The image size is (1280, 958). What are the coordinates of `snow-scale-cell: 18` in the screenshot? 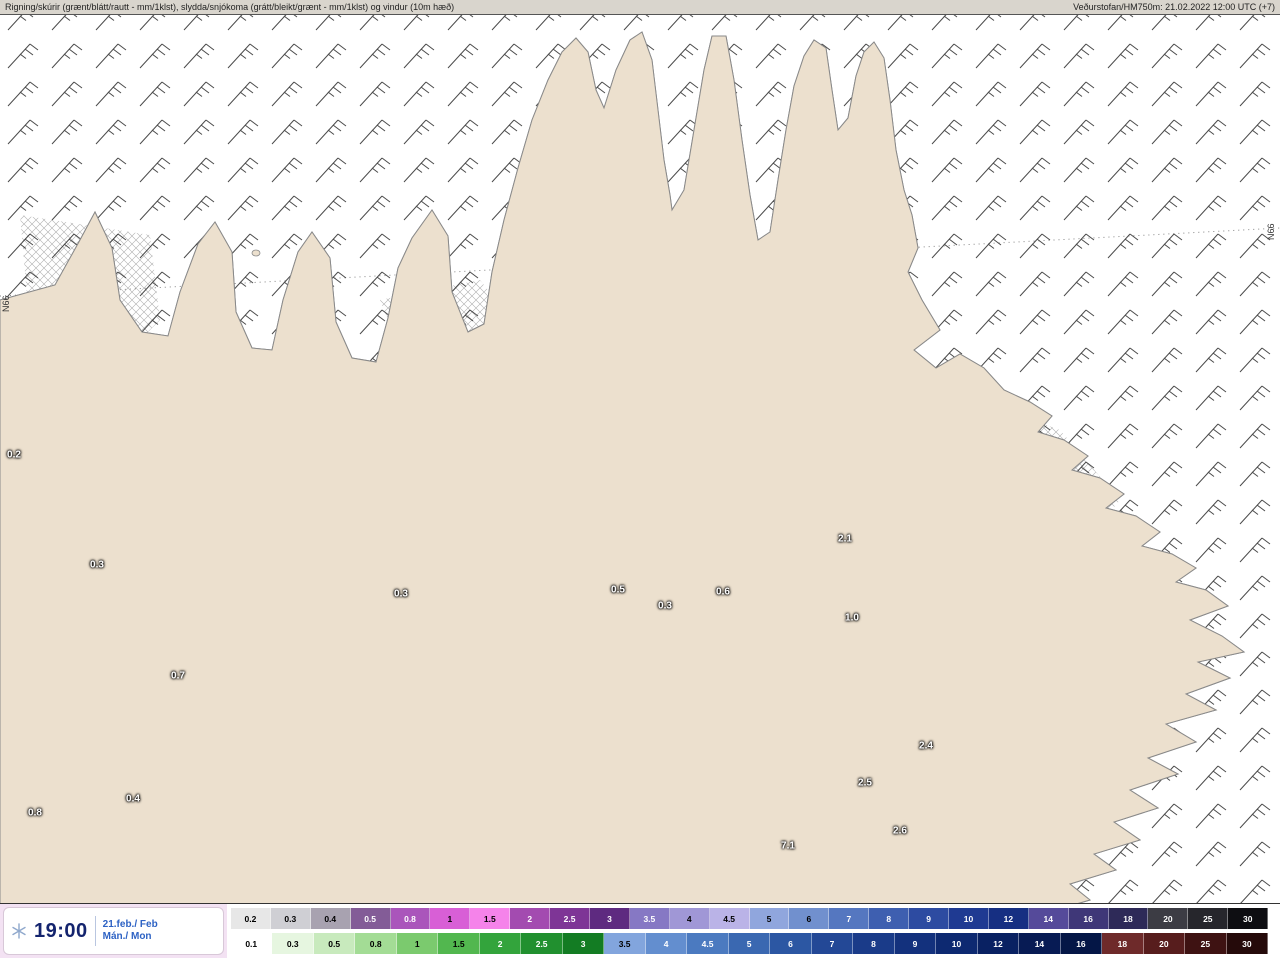 It's located at (1128, 918).